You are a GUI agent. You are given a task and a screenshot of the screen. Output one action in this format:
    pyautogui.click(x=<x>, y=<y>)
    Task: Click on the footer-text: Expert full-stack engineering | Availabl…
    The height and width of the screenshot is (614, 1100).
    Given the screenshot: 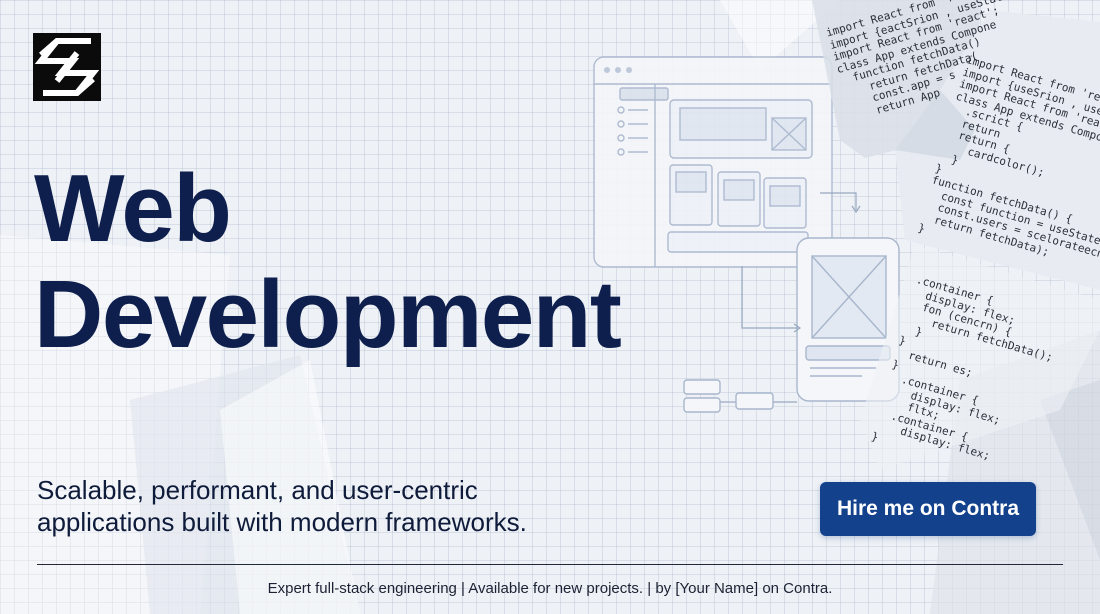 What is the action you would take?
    pyautogui.click(x=550, y=588)
    